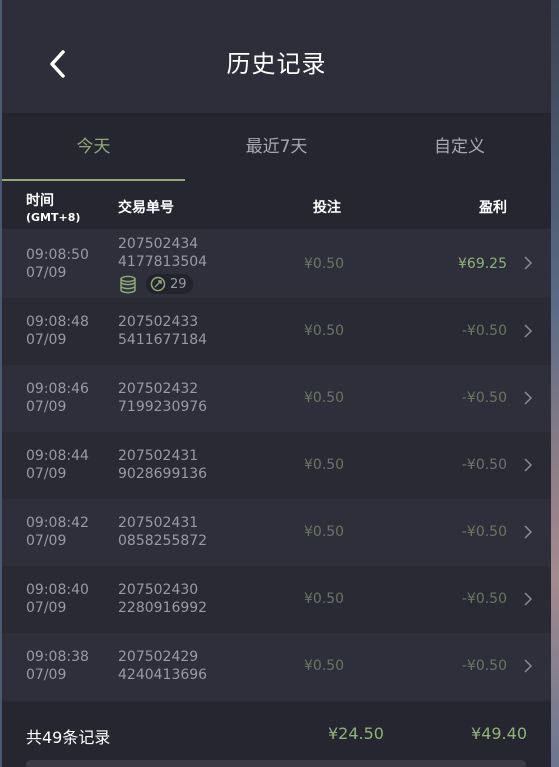  I want to click on row-time: 09:08:40, so click(57, 590).